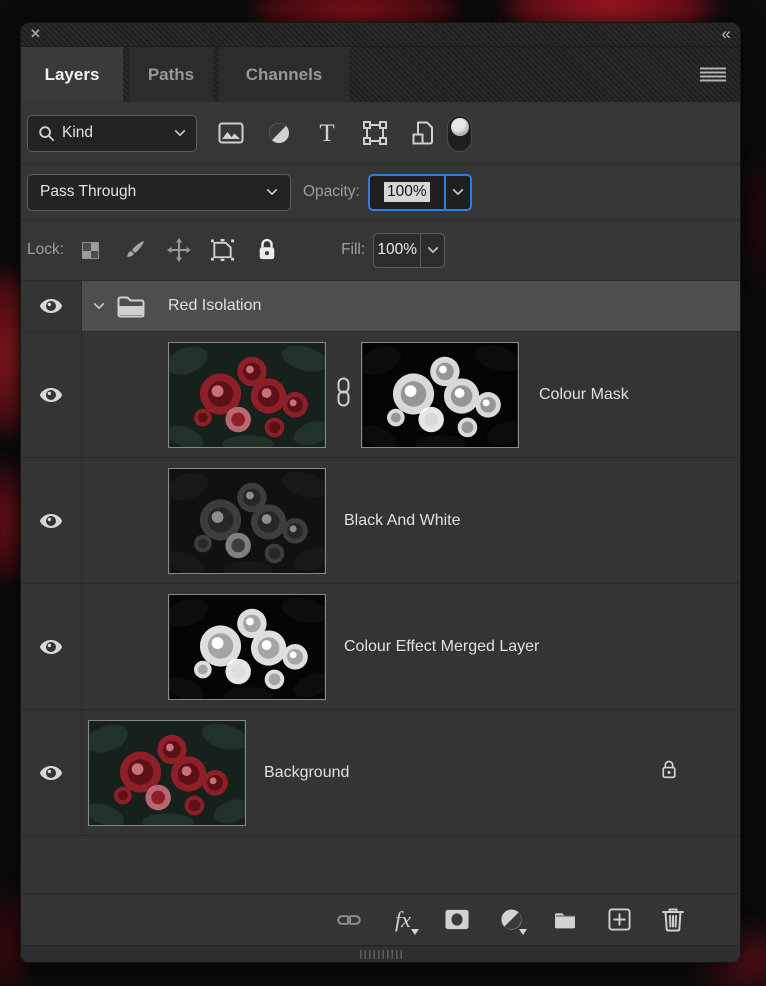 The height and width of the screenshot is (986, 766). I want to click on lock-pixels-icon, so click(134, 250).